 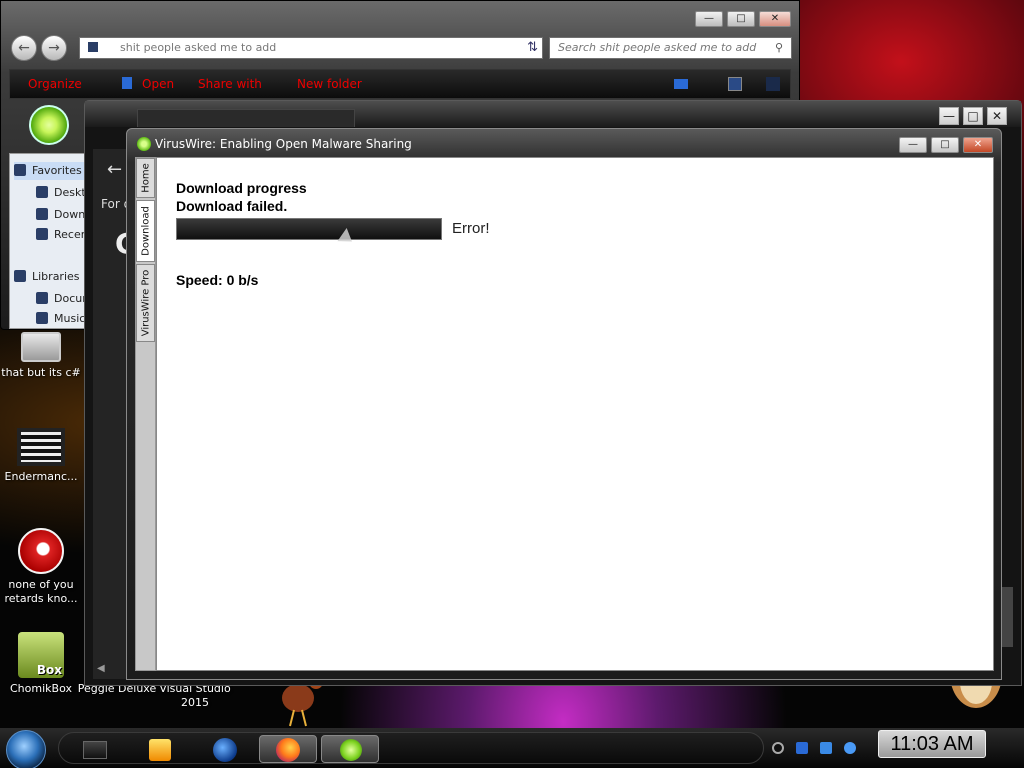 What do you see at coordinates (329, 84) in the screenshot?
I see `new-folder-button: New folder` at bounding box center [329, 84].